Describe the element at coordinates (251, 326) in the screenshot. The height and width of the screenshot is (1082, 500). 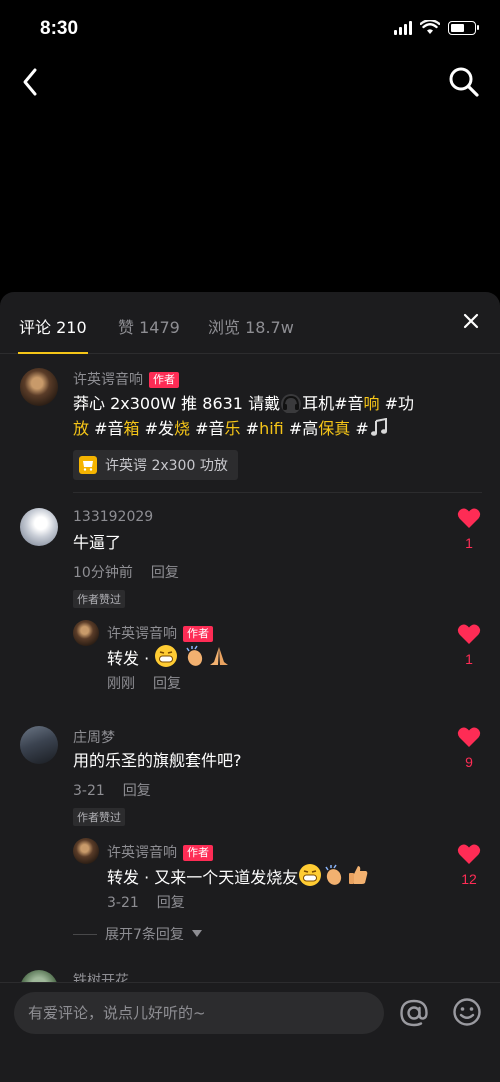
I see `tab-views: 浏览 18.7w` at that location.